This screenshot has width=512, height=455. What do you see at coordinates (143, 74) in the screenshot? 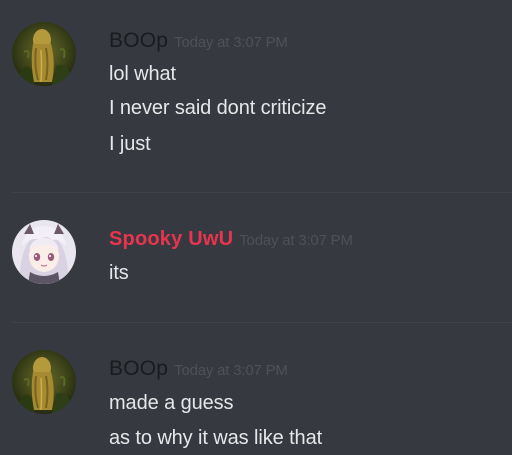
I see `message-text: lol what` at bounding box center [143, 74].